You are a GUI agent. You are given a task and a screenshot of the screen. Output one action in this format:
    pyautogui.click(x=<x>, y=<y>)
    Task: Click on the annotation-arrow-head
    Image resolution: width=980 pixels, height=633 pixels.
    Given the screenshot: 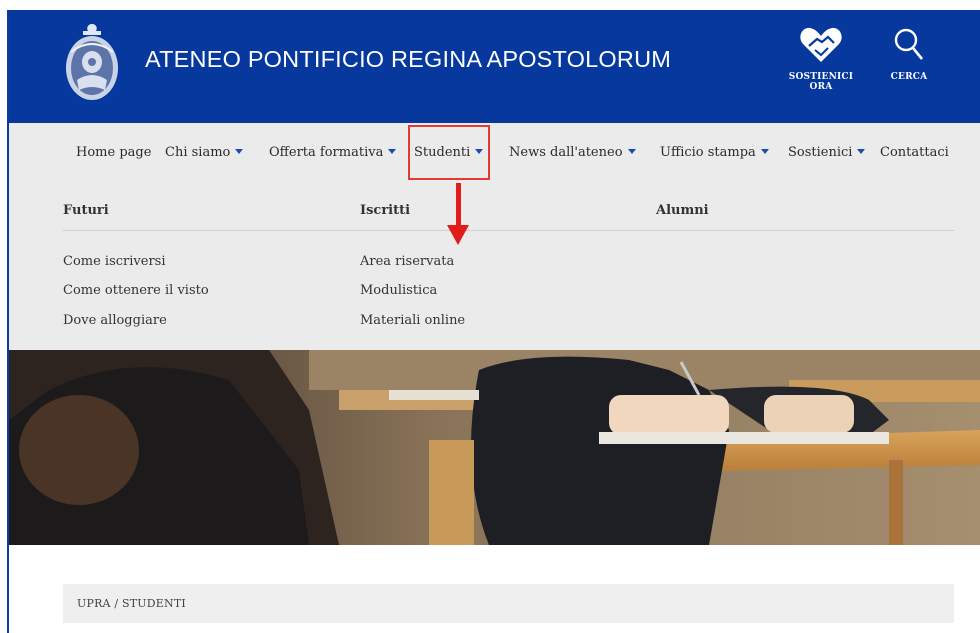 What is the action you would take?
    pyautogui.click(x=458, y=235)
    